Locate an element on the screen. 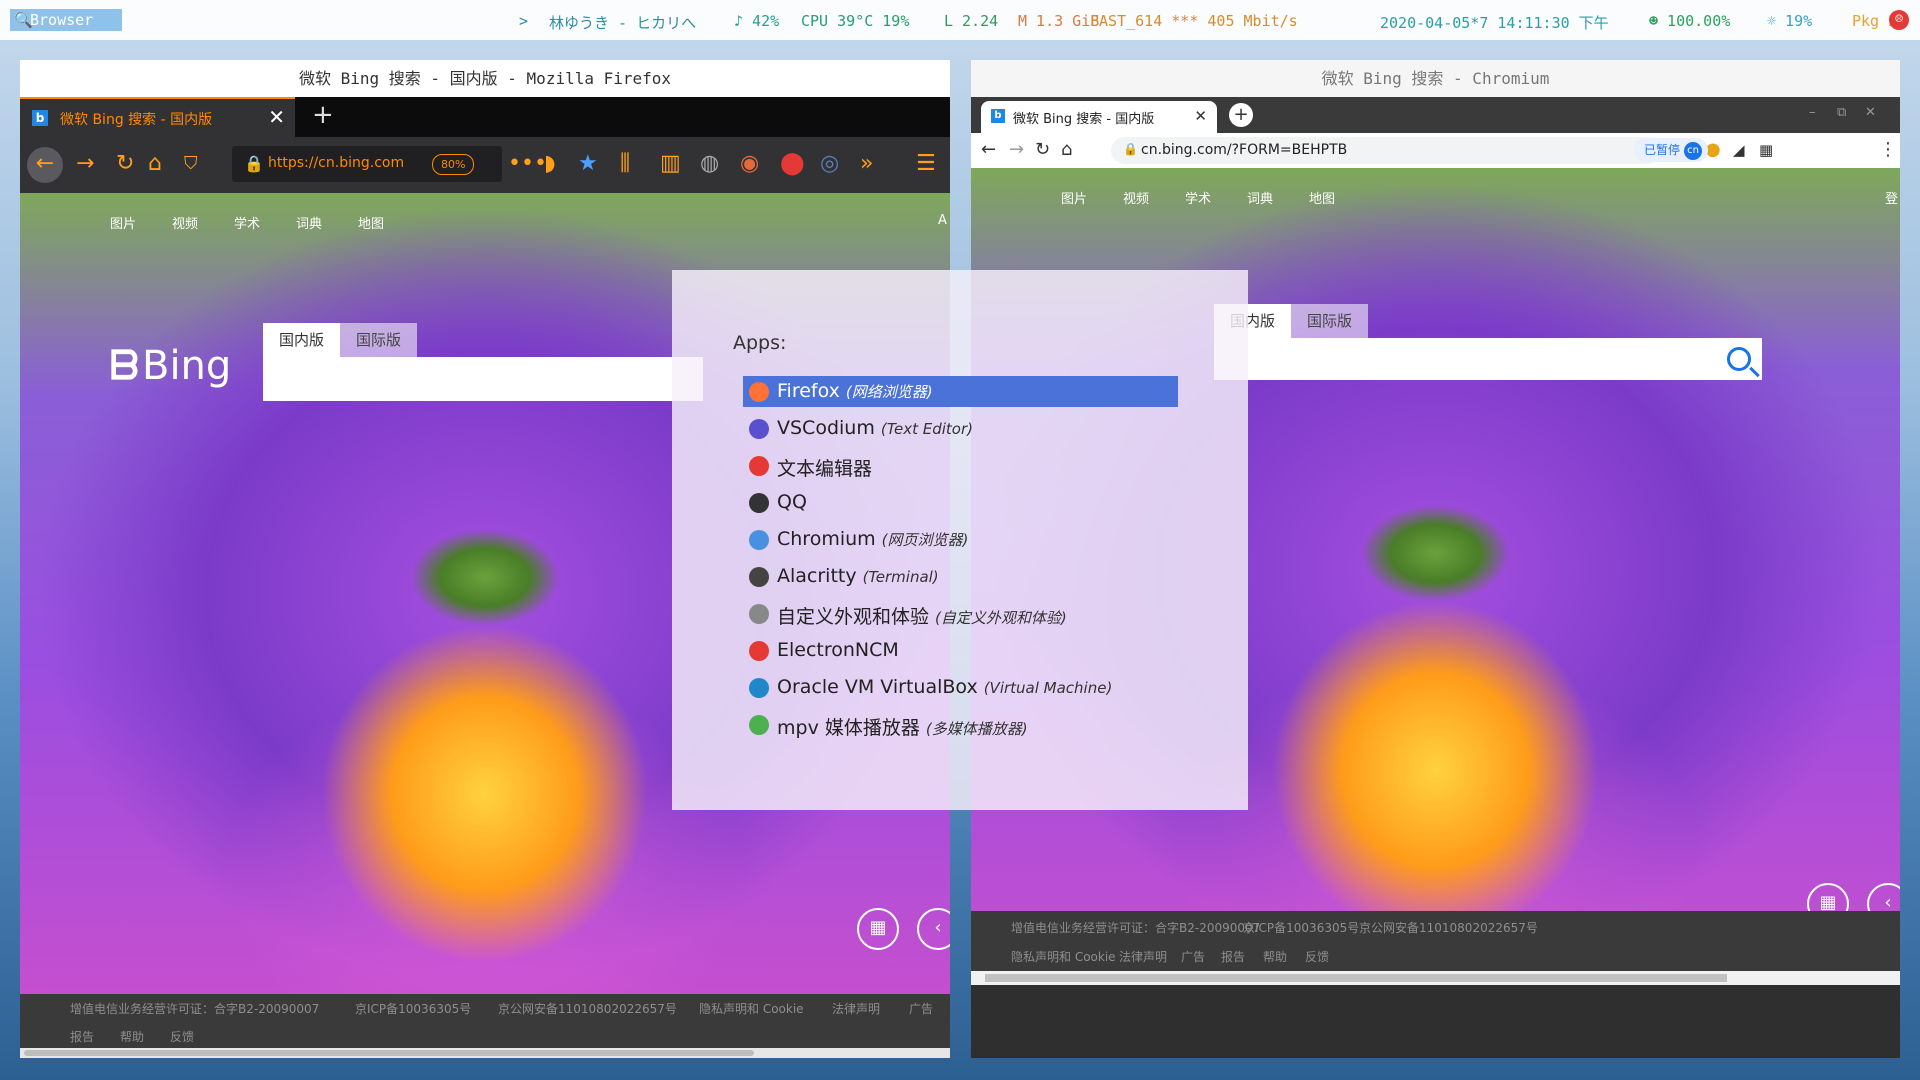 The height and width of the screenshot is (1080, 1920). search-icon is located at coordinates (1739, 359).